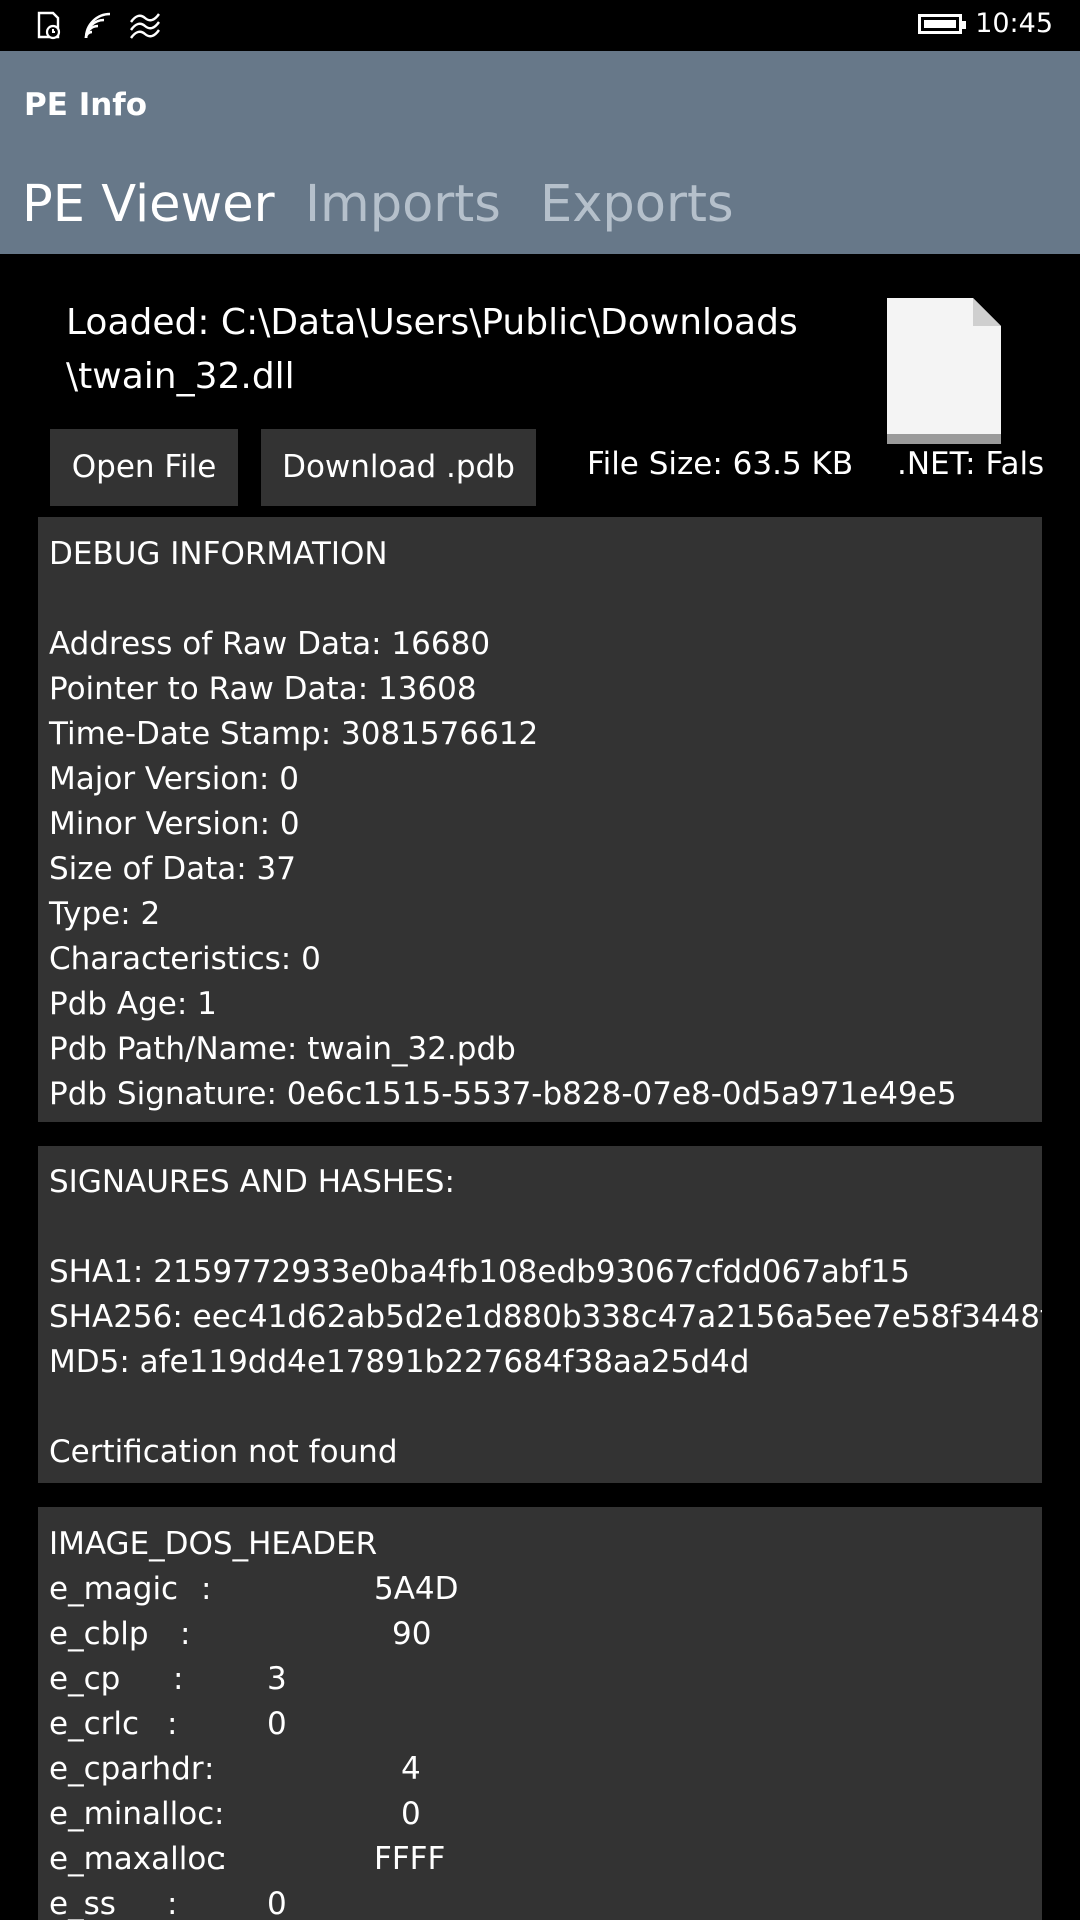 The width and height of the screenshot is (1080, 1920). Describe the element at coordinates (174, 824) in the screenshot. I see `debug-line: Minor Version: 0` at that location.